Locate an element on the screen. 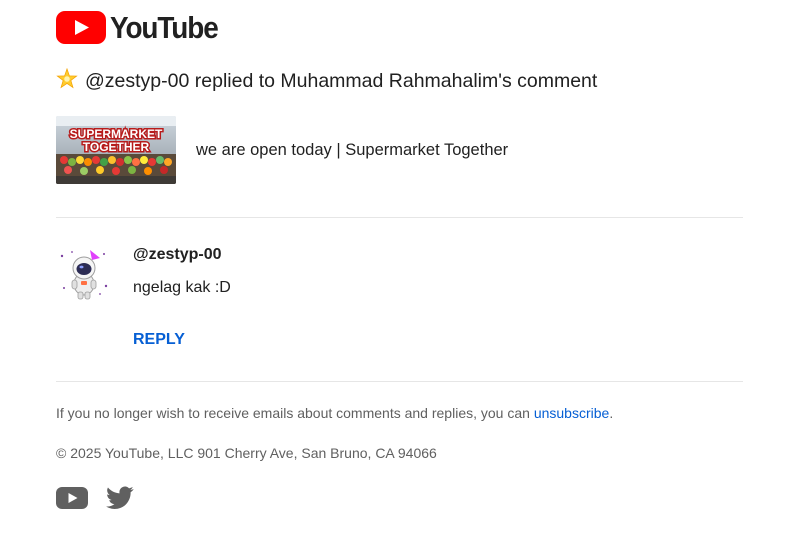 Image resolution: width=798 pixels, height=542 pixels. reply-button: REPLY is located at coordinates (159, 340).